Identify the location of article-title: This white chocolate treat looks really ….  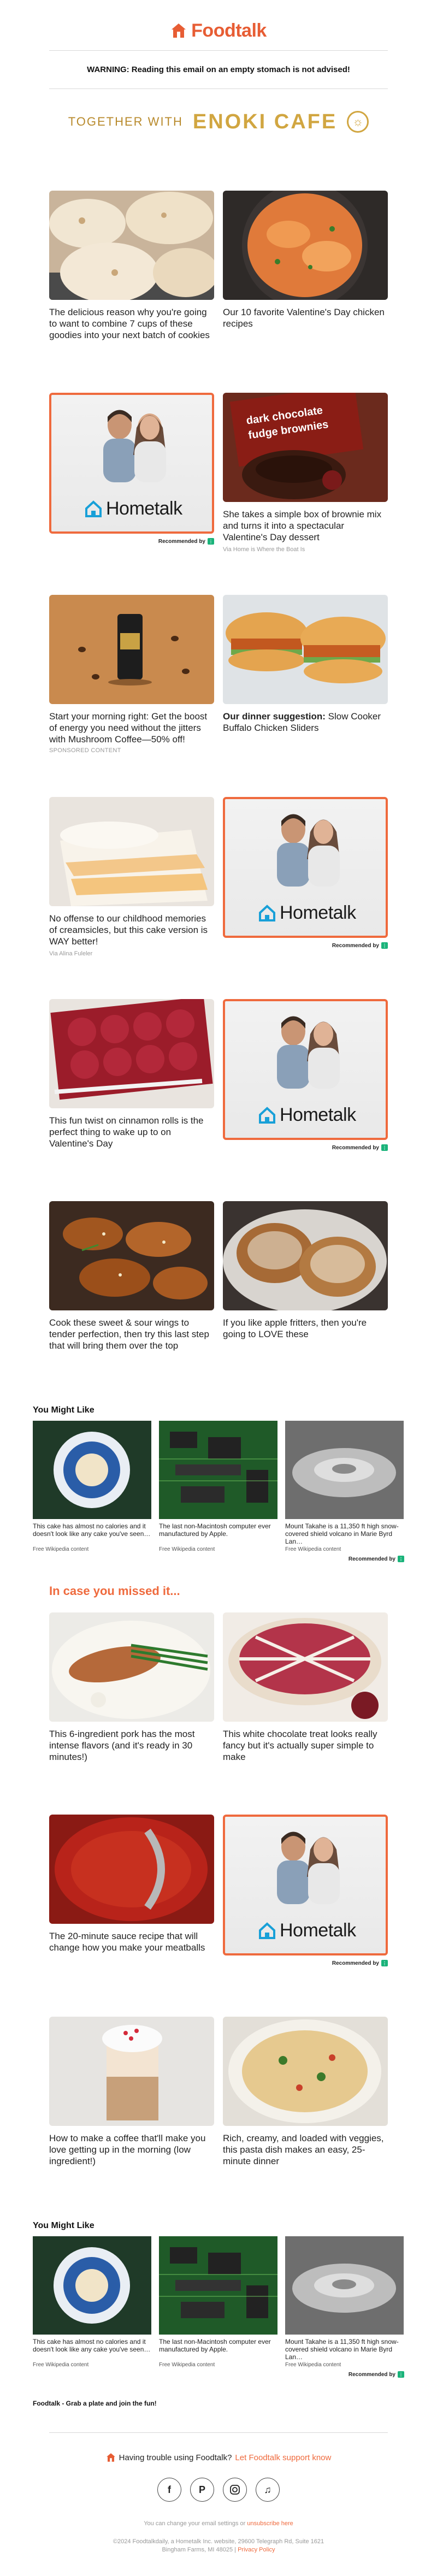
(305, 1745).